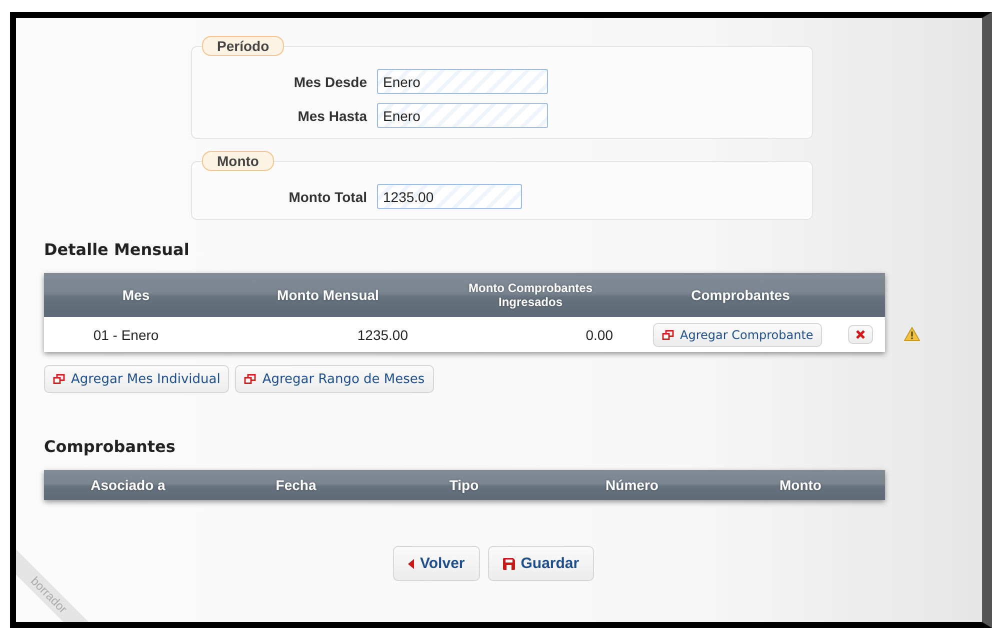 Image resolution: width=992 pixels, height=628 pixels. What do you see at coordinates (382, 334) in the screenshot?
I see `table-cell-text: 1235.00` at bounding box center [382, 334].